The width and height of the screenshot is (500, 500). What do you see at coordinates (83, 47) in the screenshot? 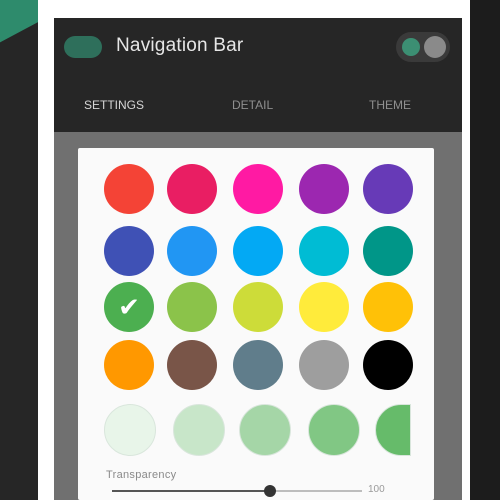
I see `menu-button` at bounding box center [83, 47].